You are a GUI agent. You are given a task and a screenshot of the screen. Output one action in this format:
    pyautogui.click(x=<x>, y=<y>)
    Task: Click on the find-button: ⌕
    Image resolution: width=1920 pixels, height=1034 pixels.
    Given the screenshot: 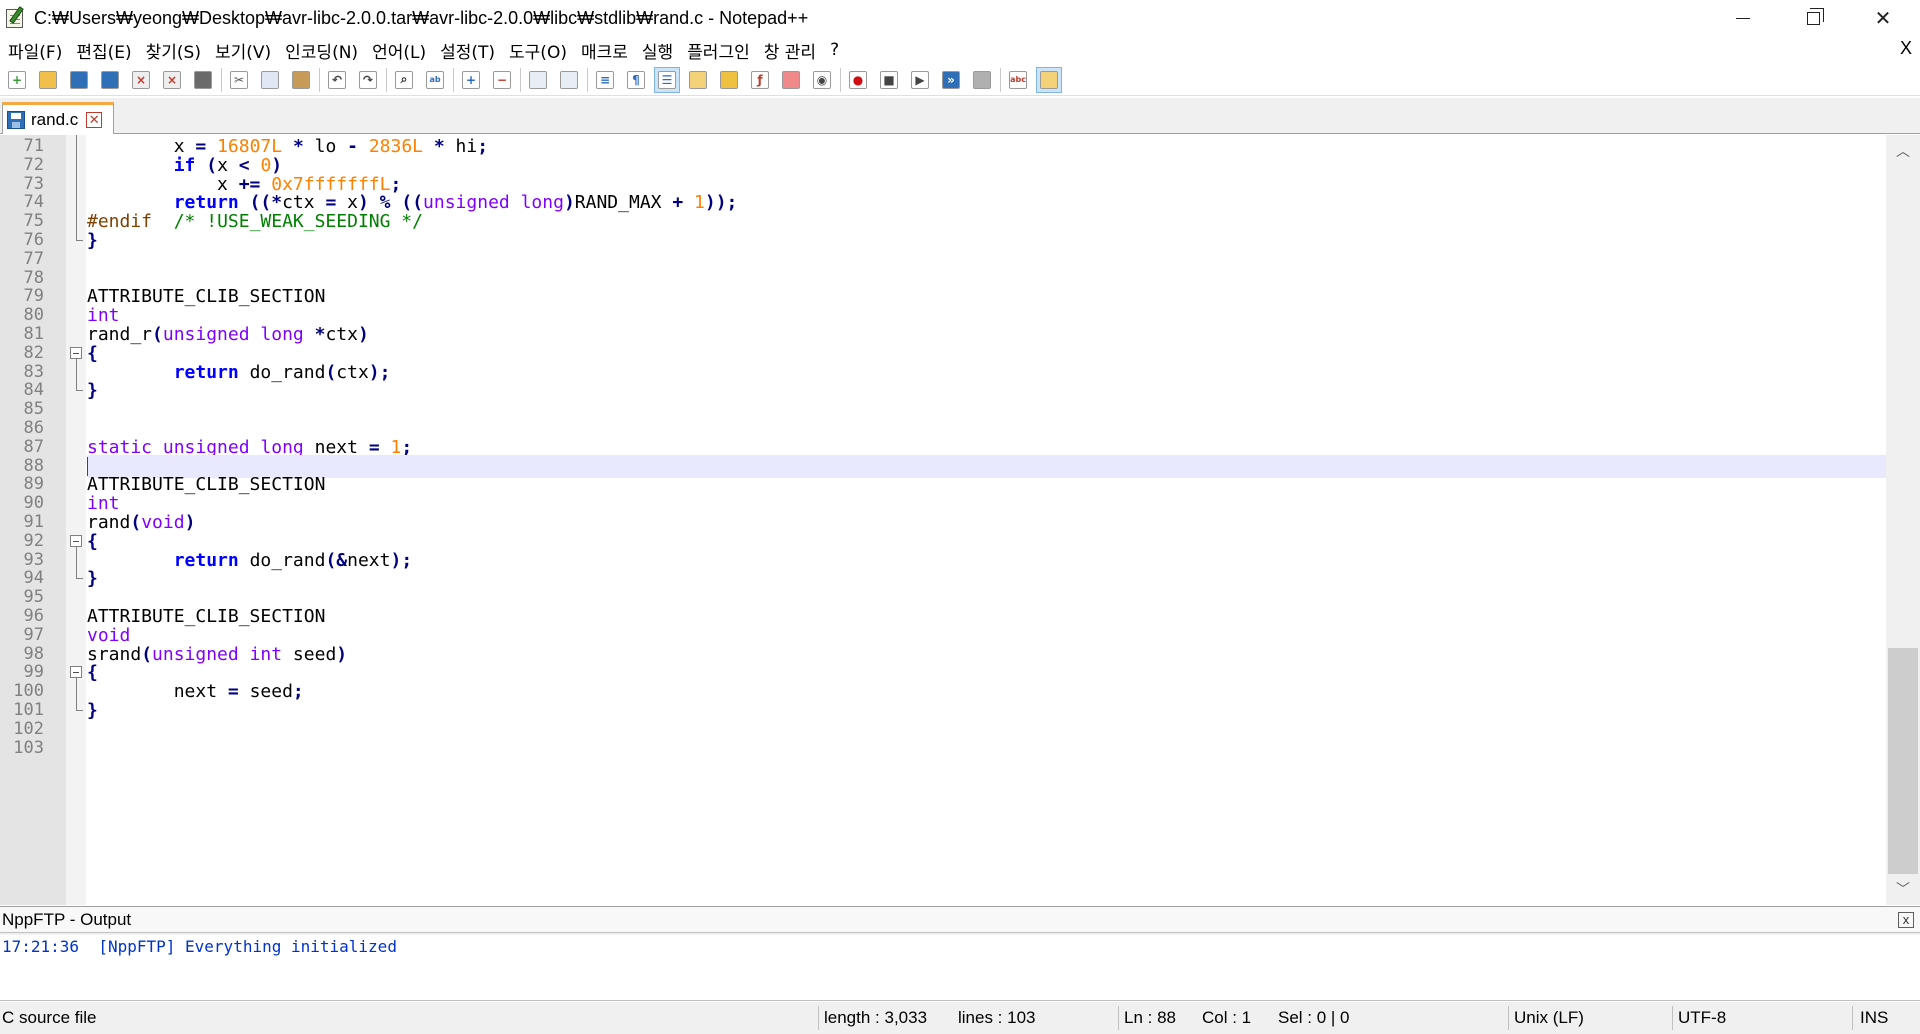 What is the action you would take?
    pyautogui.click(x=404, y=80)
    